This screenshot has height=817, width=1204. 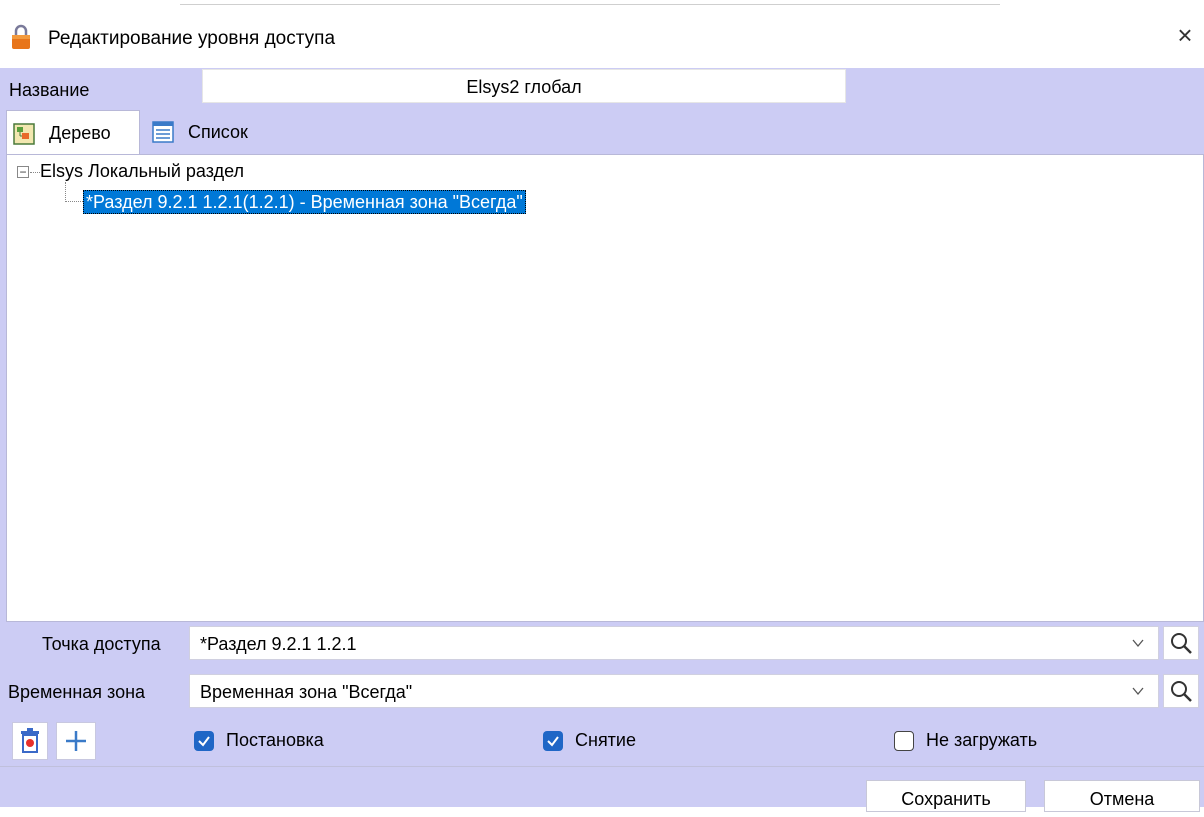 I want to click on time-zone-value: Временная зона "Всегда", so click(x=306, y=692).